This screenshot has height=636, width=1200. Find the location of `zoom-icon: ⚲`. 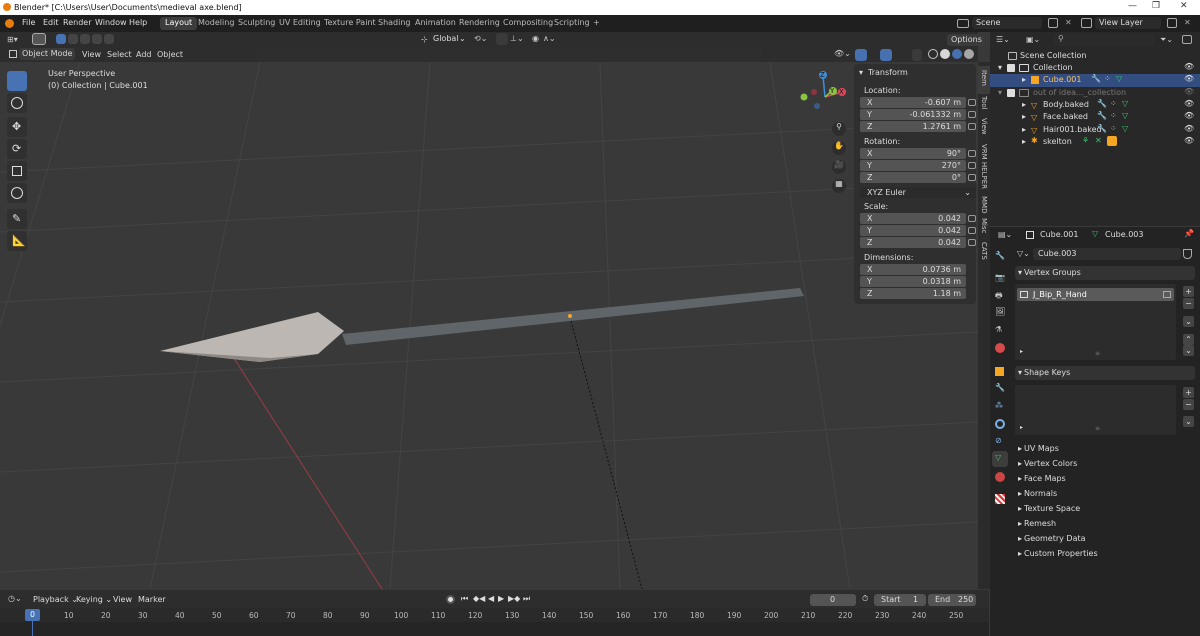

zoom-icon: ⚲ is located at coordinates (839, 129).